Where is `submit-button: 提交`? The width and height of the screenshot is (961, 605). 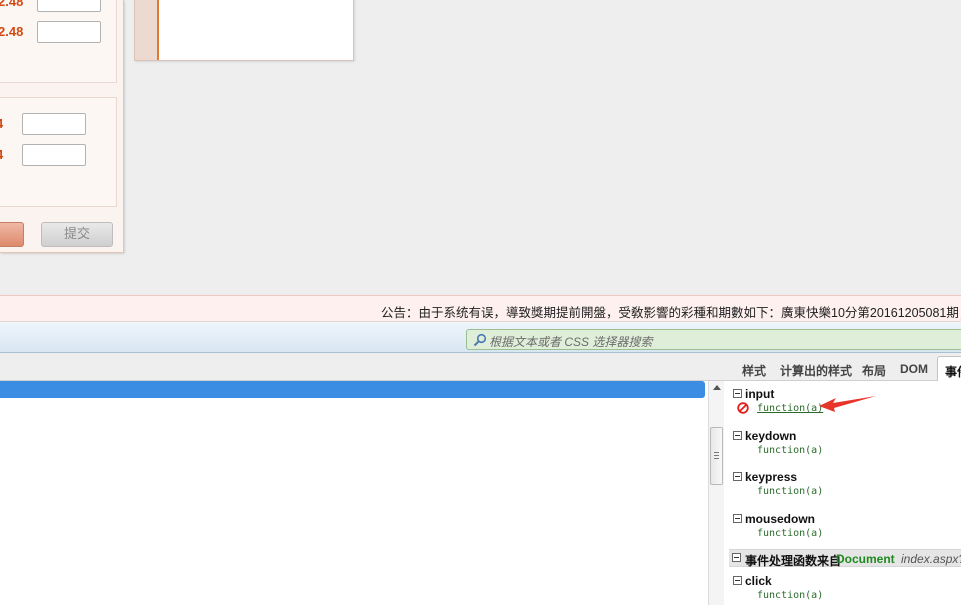 submit-button: 提交 is located at coordinates (77, 234).